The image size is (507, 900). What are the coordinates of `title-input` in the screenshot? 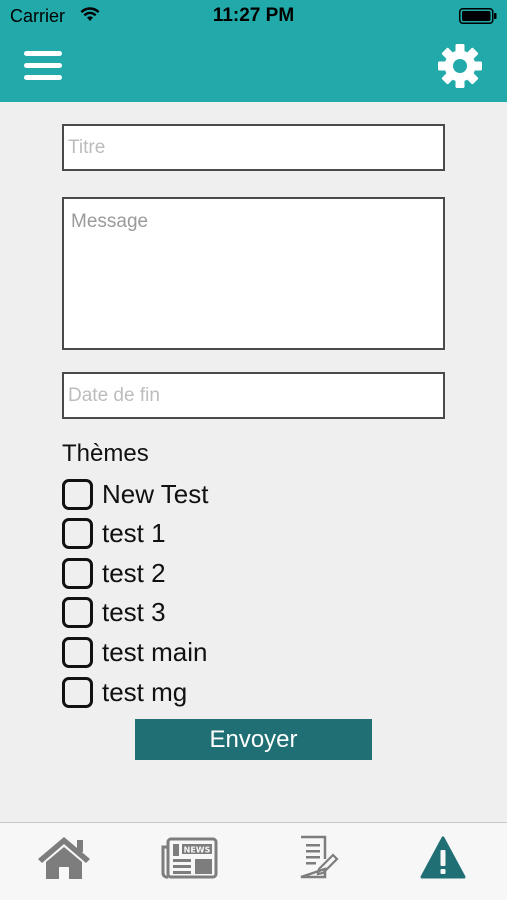 It's located at (253, 147).